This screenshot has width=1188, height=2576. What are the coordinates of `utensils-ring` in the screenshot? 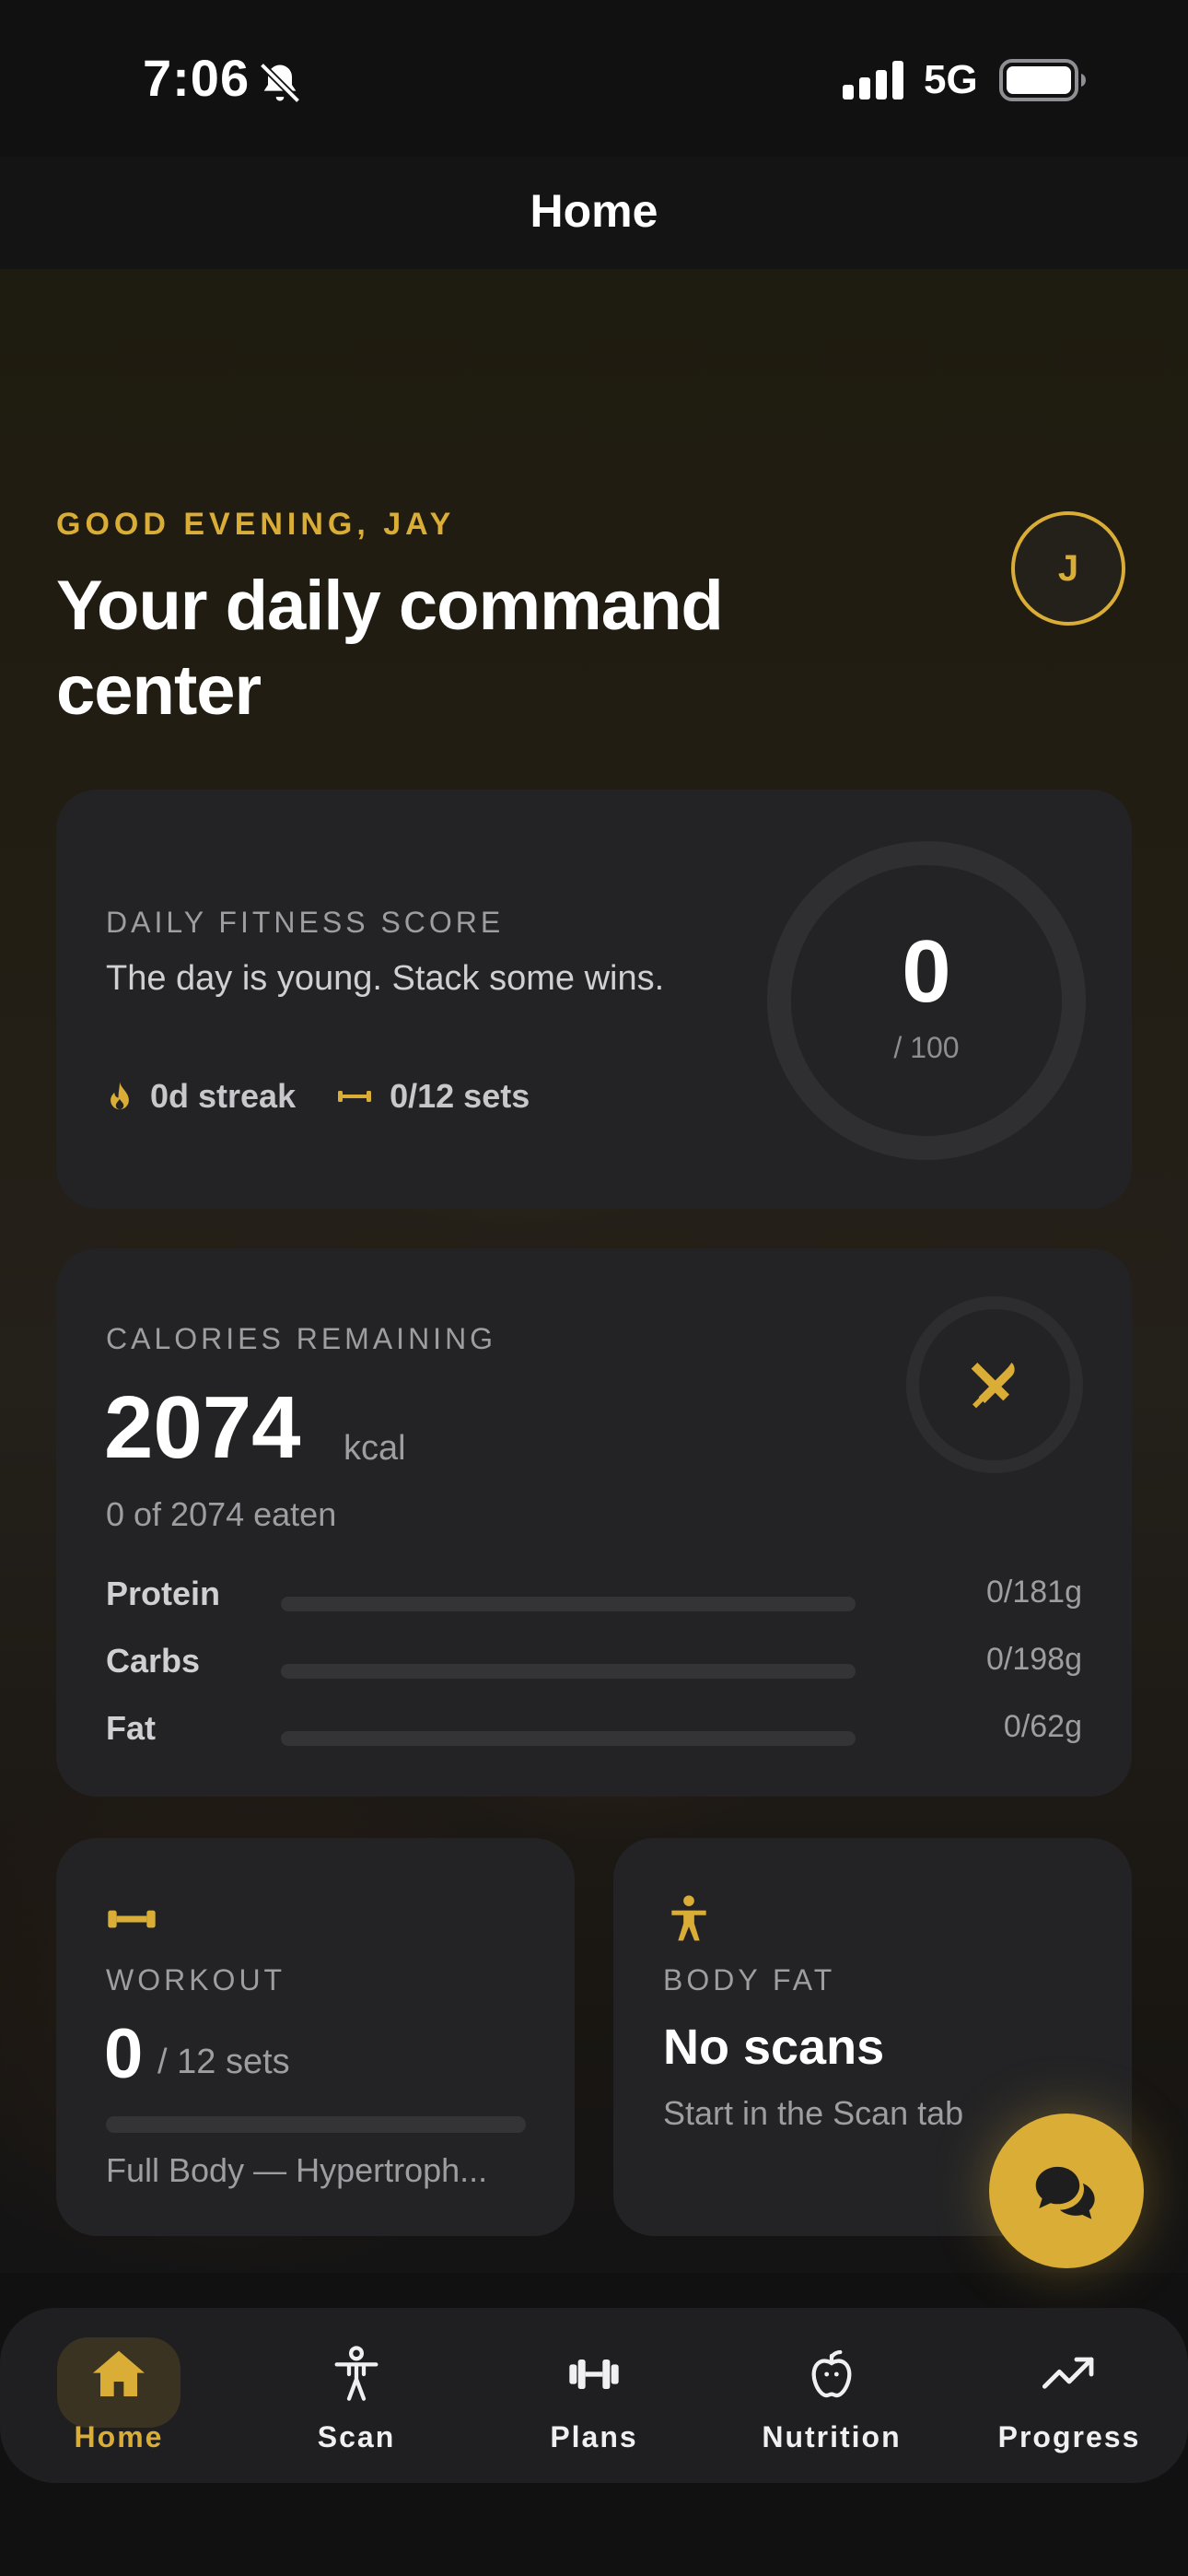 It's located at (995, 1384).